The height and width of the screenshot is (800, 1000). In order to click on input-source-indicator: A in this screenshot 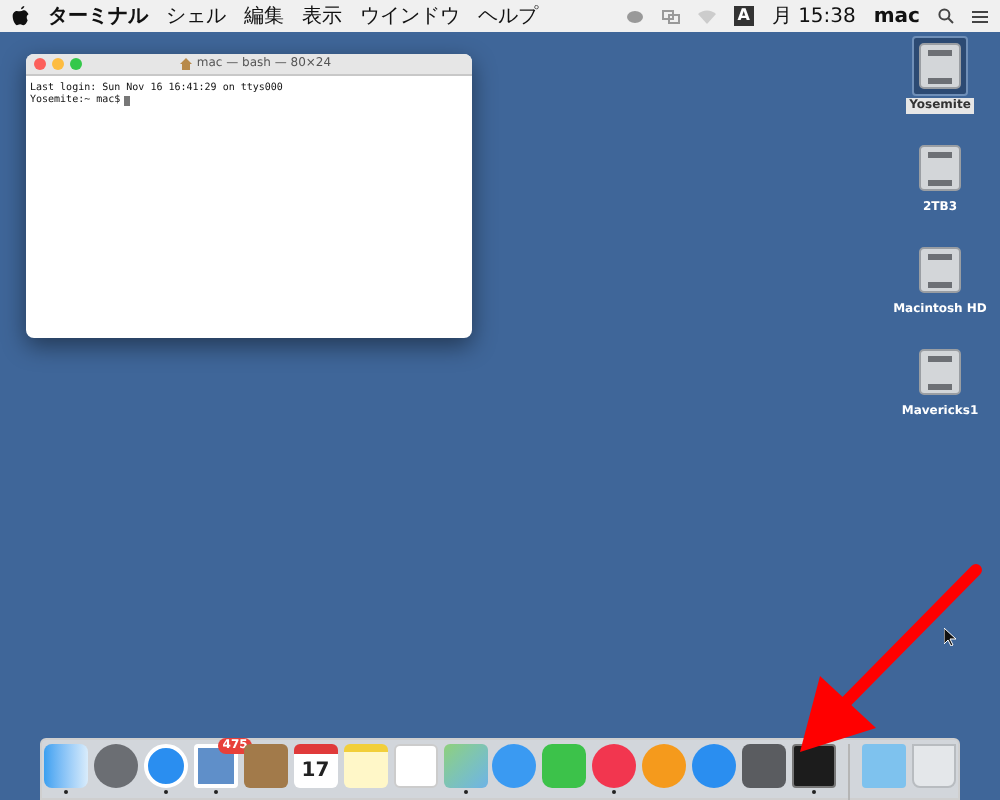, I will do `click(743, 16)`.